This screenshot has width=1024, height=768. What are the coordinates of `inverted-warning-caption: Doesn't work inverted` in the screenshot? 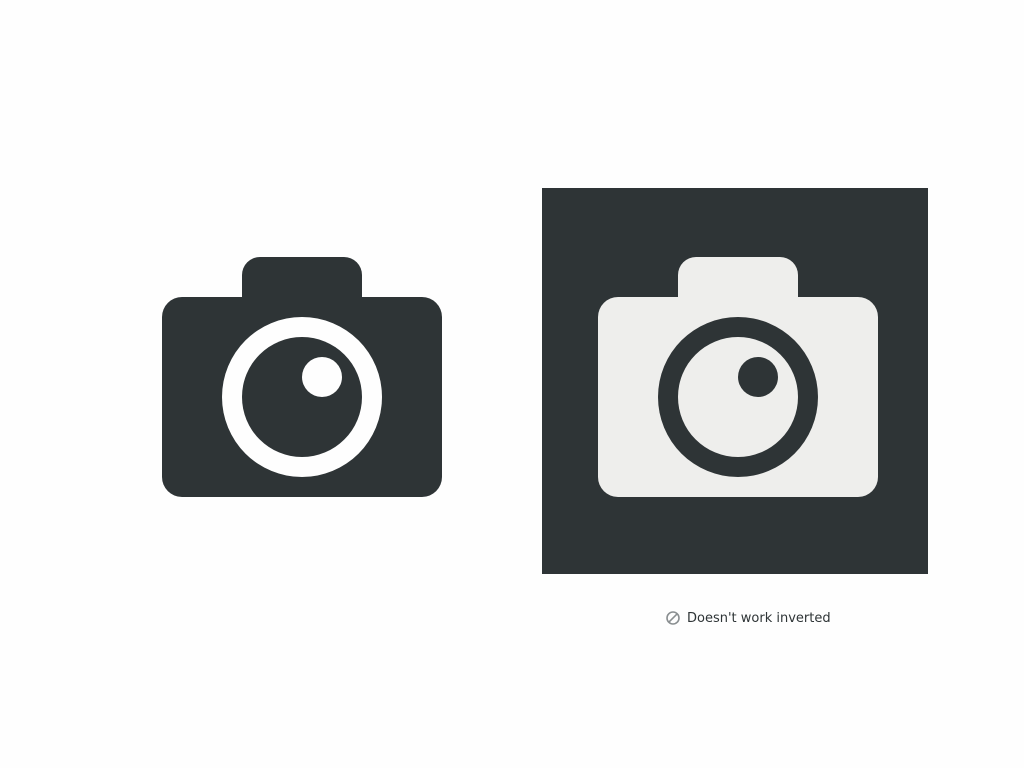 It's located at (748, 618).